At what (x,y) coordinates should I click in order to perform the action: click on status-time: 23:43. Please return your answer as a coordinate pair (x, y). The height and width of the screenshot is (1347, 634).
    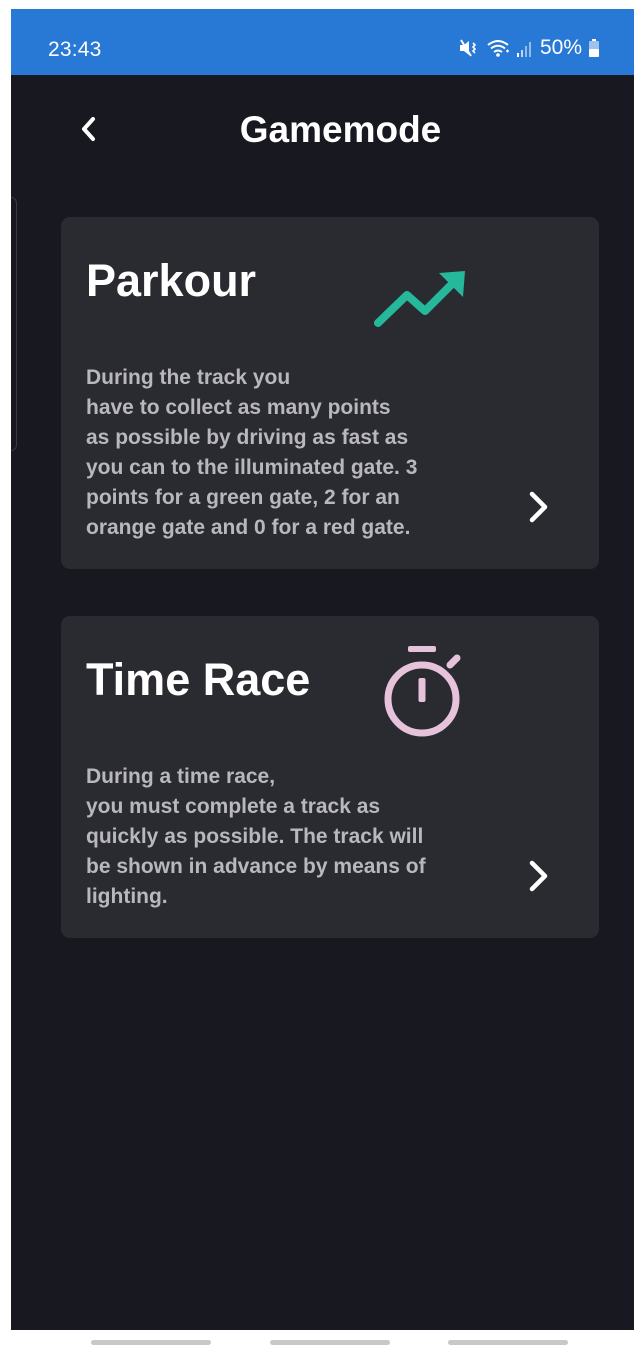
    Looking at the image, I should click on (75, 49).